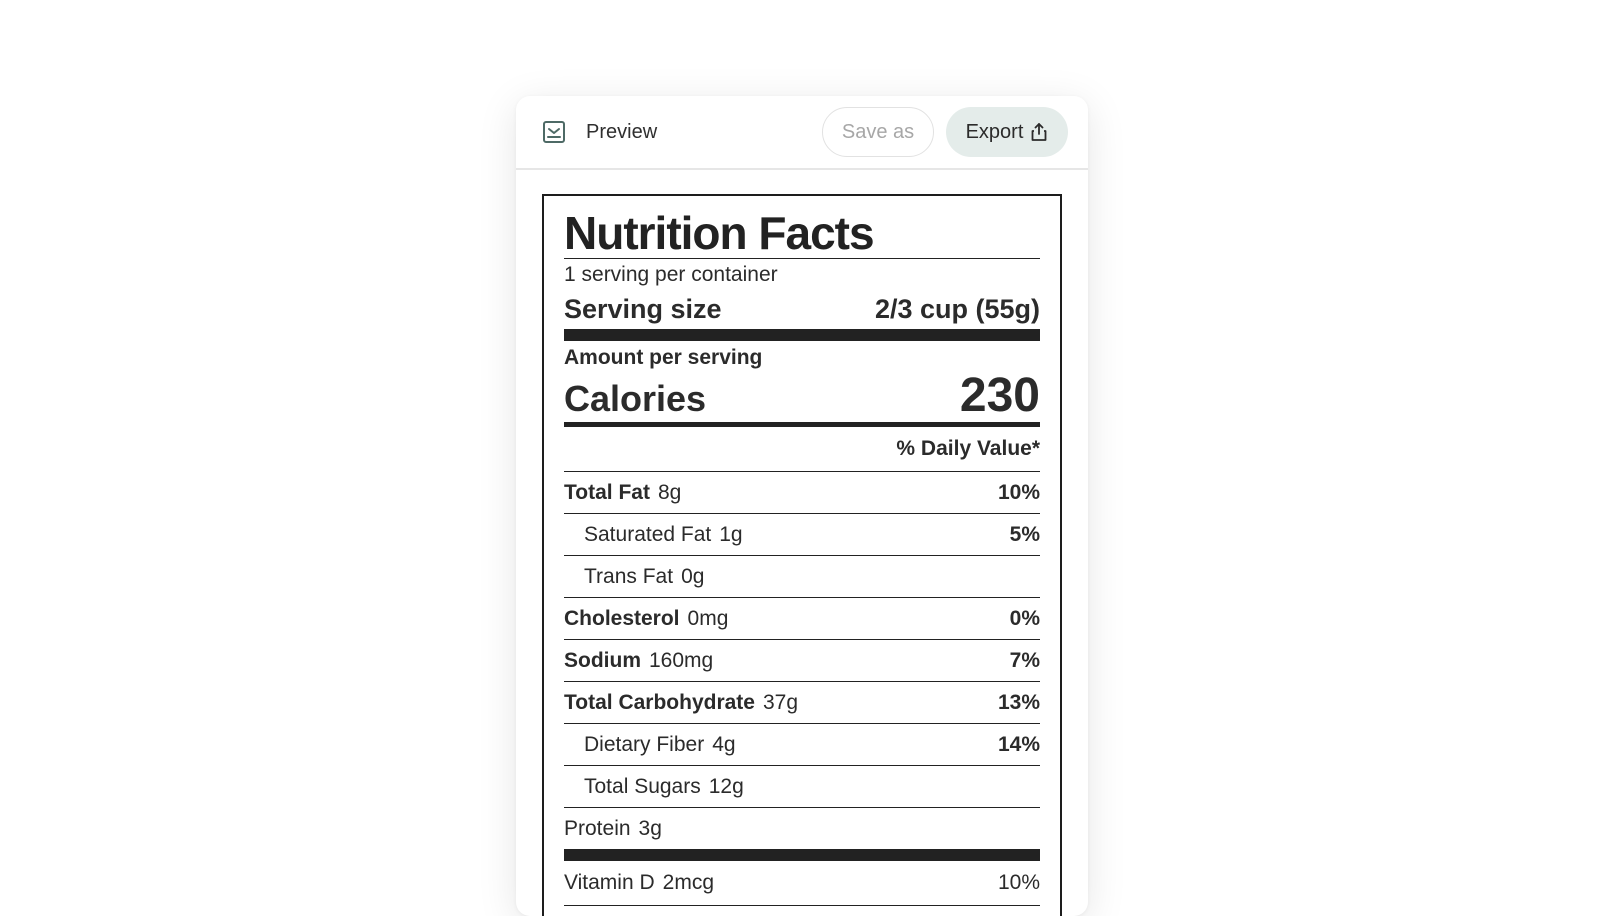 The height and width of the screenshot is (916, 1600). Describe the element at coordinates (693, 576) in the screenshot. I see `nutrient-amount: 0g` at that location.